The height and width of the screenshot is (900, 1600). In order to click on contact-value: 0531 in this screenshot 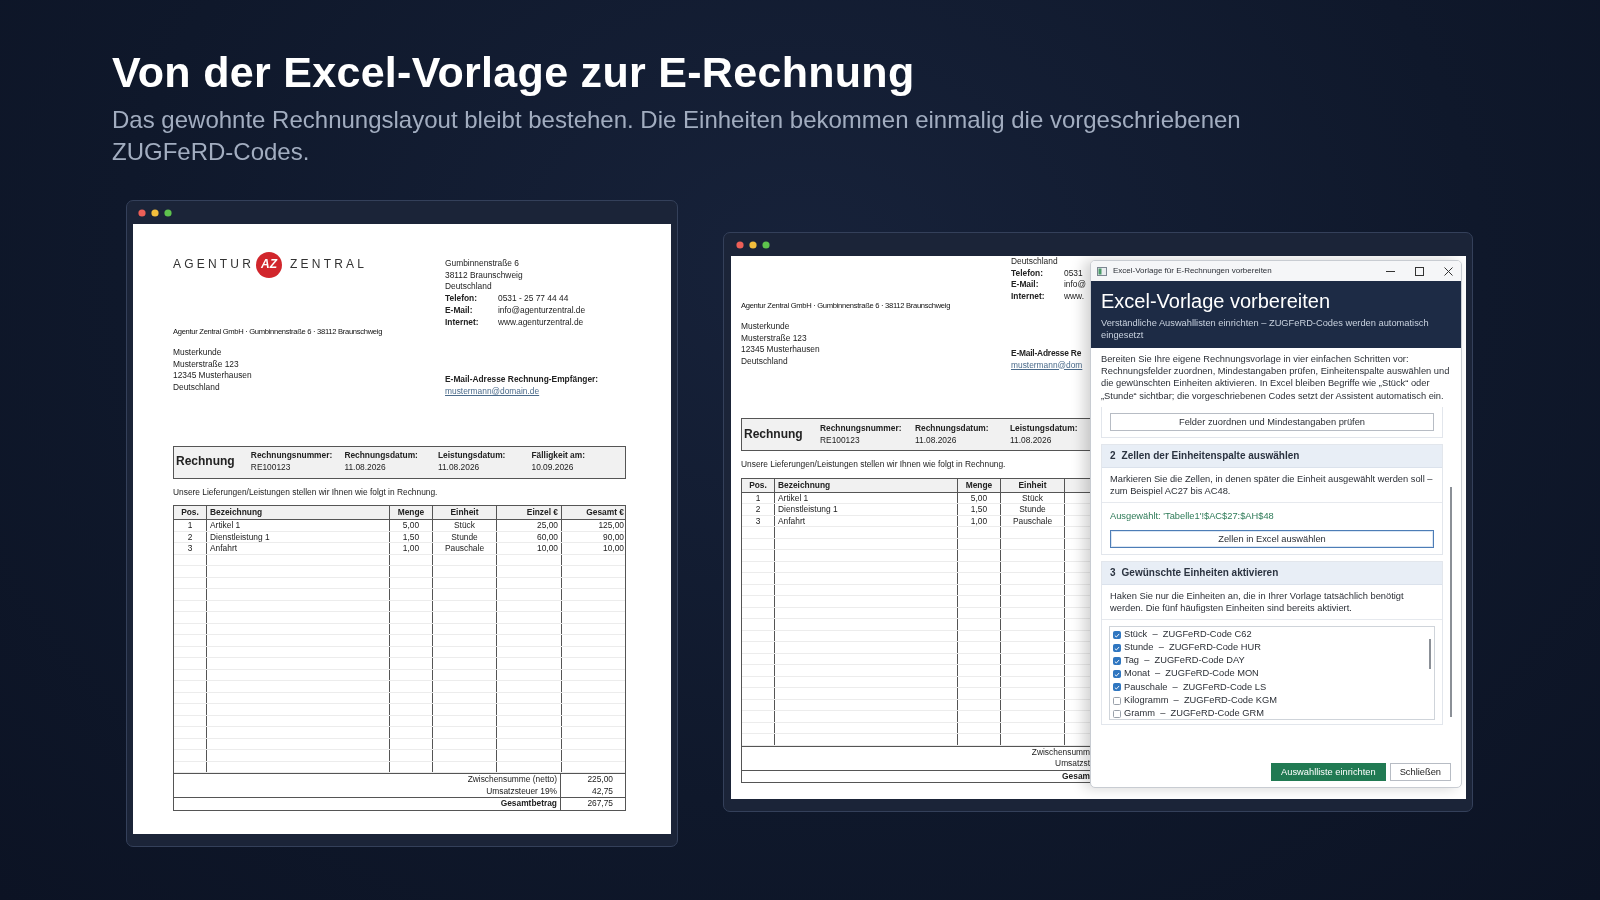, I will do `click(1073, 273)`.